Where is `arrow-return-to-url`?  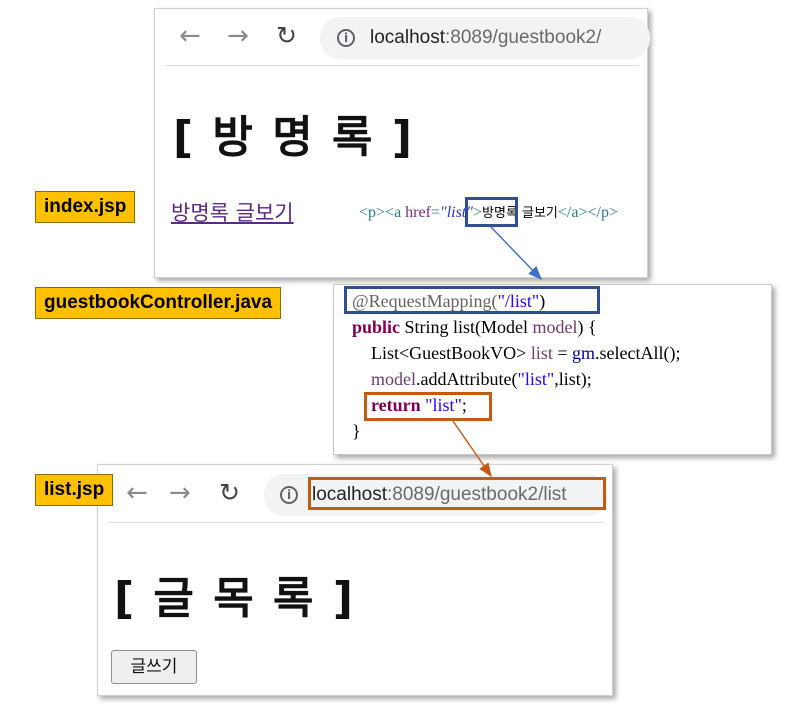
arrow-return-to-url is located at coordinates (472, 449).